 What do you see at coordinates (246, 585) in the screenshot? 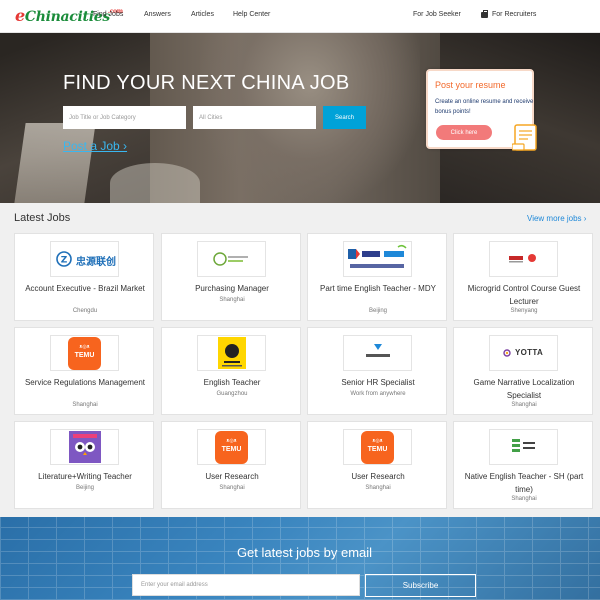
I see `email-field: Enter your email address` at bounding box center [246, 585].